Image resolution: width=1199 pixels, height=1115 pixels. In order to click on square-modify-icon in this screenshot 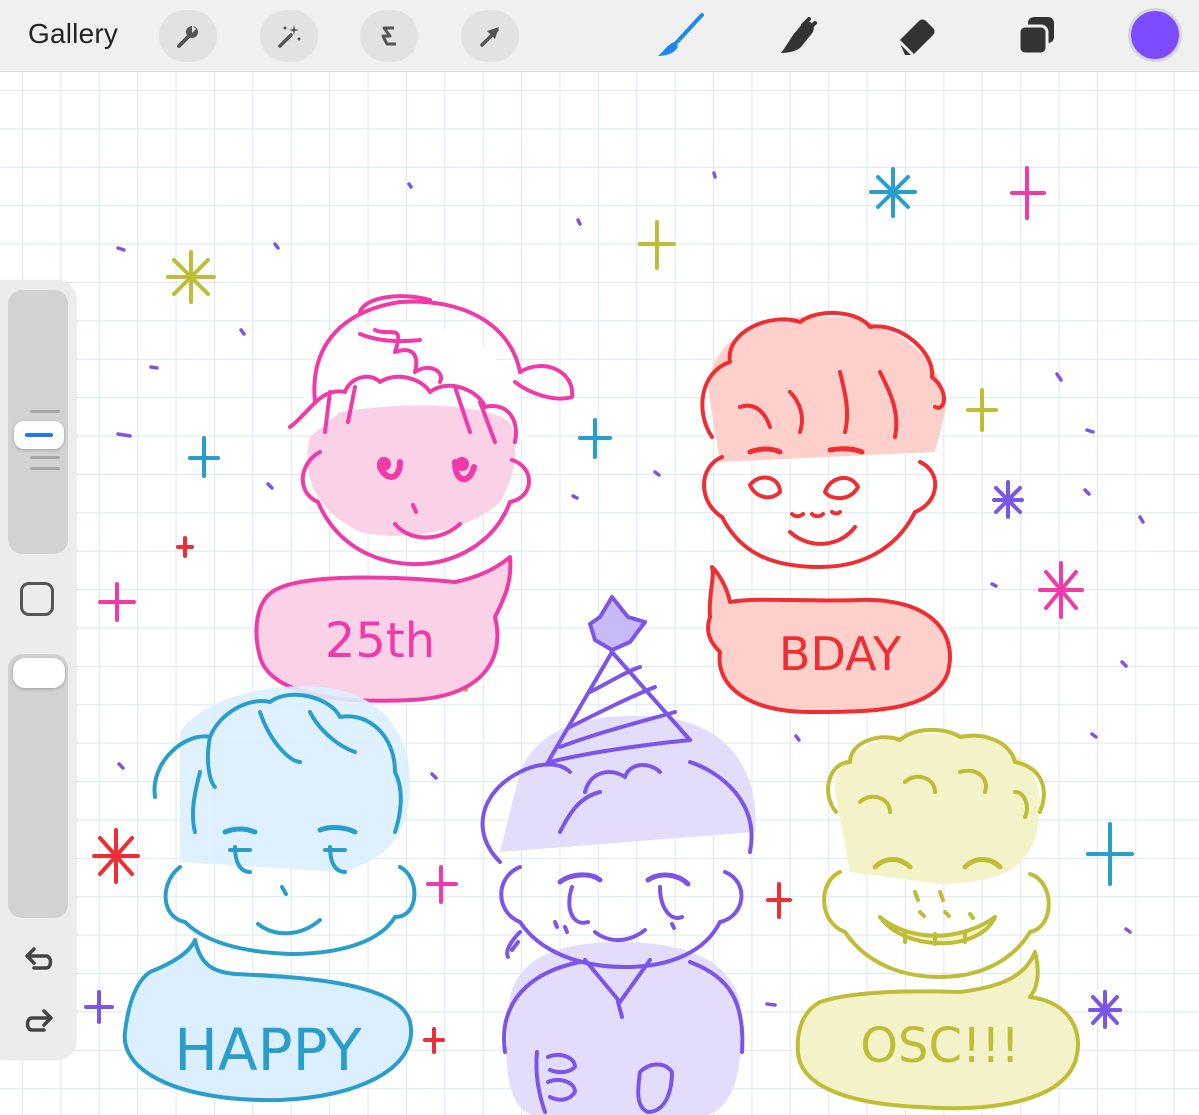, I will do `click(37, 599)`.